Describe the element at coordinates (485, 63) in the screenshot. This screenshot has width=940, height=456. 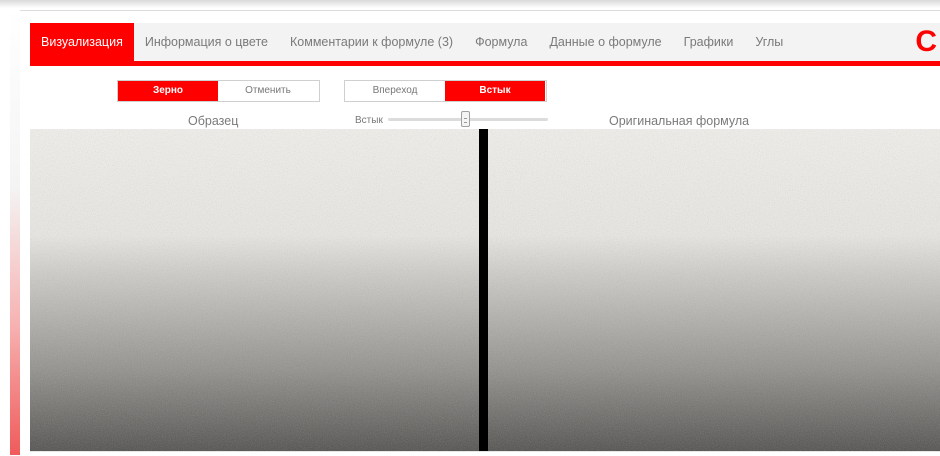
I see `tab-underline` at that location.